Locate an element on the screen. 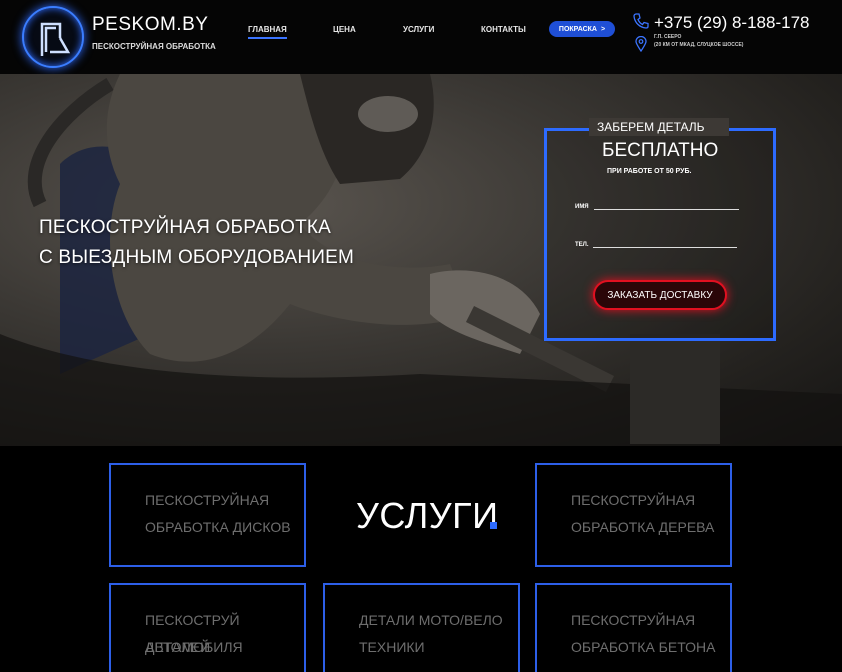  nav-price: ЦЕНА is located at coordinates (344, 29).